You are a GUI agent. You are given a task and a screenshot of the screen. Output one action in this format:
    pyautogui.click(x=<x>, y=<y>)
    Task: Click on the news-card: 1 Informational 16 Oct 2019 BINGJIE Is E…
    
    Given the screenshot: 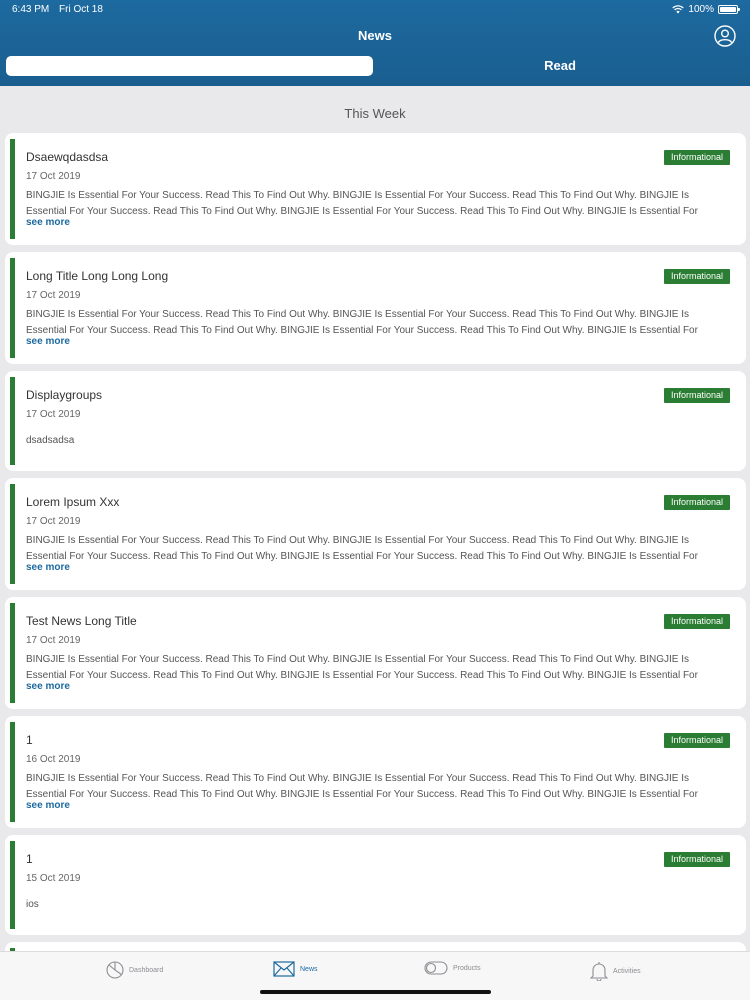 What is the action you would take?
    pyautogui.click(x=375, y=772)
    